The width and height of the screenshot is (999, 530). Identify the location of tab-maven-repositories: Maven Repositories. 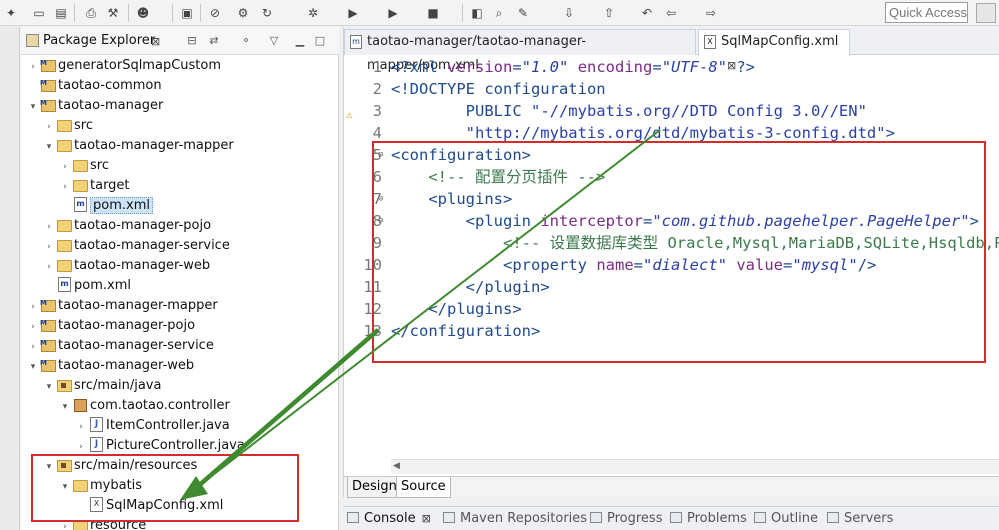
(515, 518).